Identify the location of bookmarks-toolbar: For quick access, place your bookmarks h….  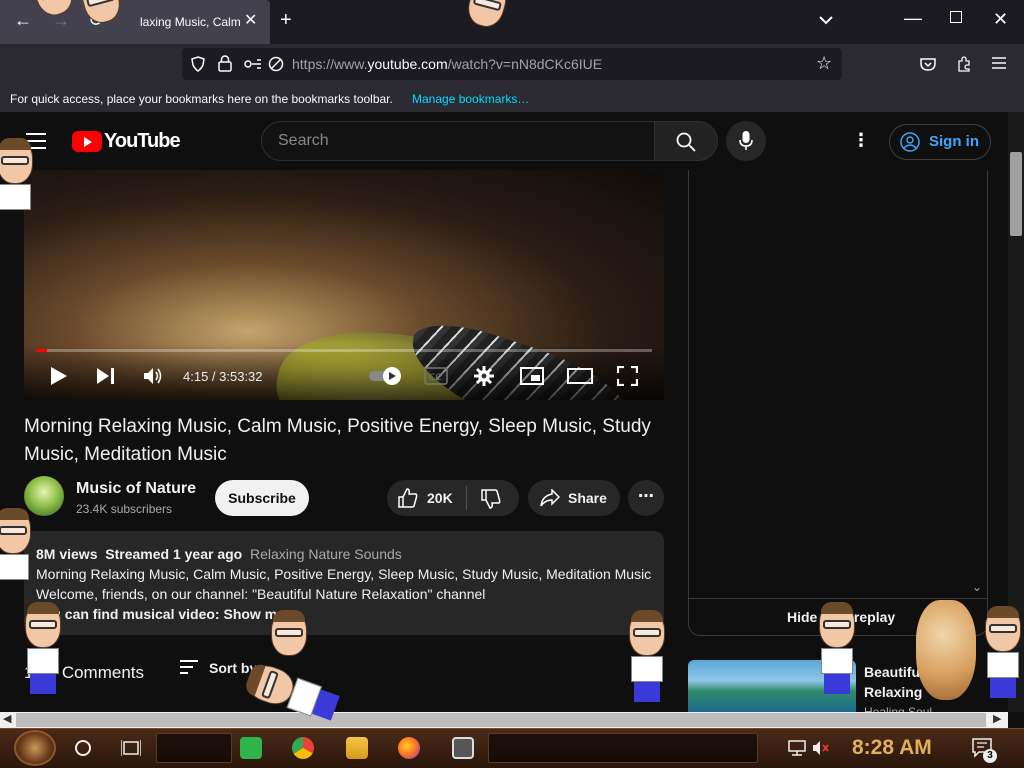
(512, 99).